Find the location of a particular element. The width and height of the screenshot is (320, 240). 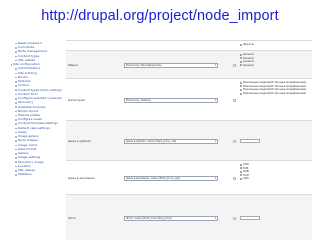

sidebar-item: Content types (CCK) settings is located at coordinates (36, 90).